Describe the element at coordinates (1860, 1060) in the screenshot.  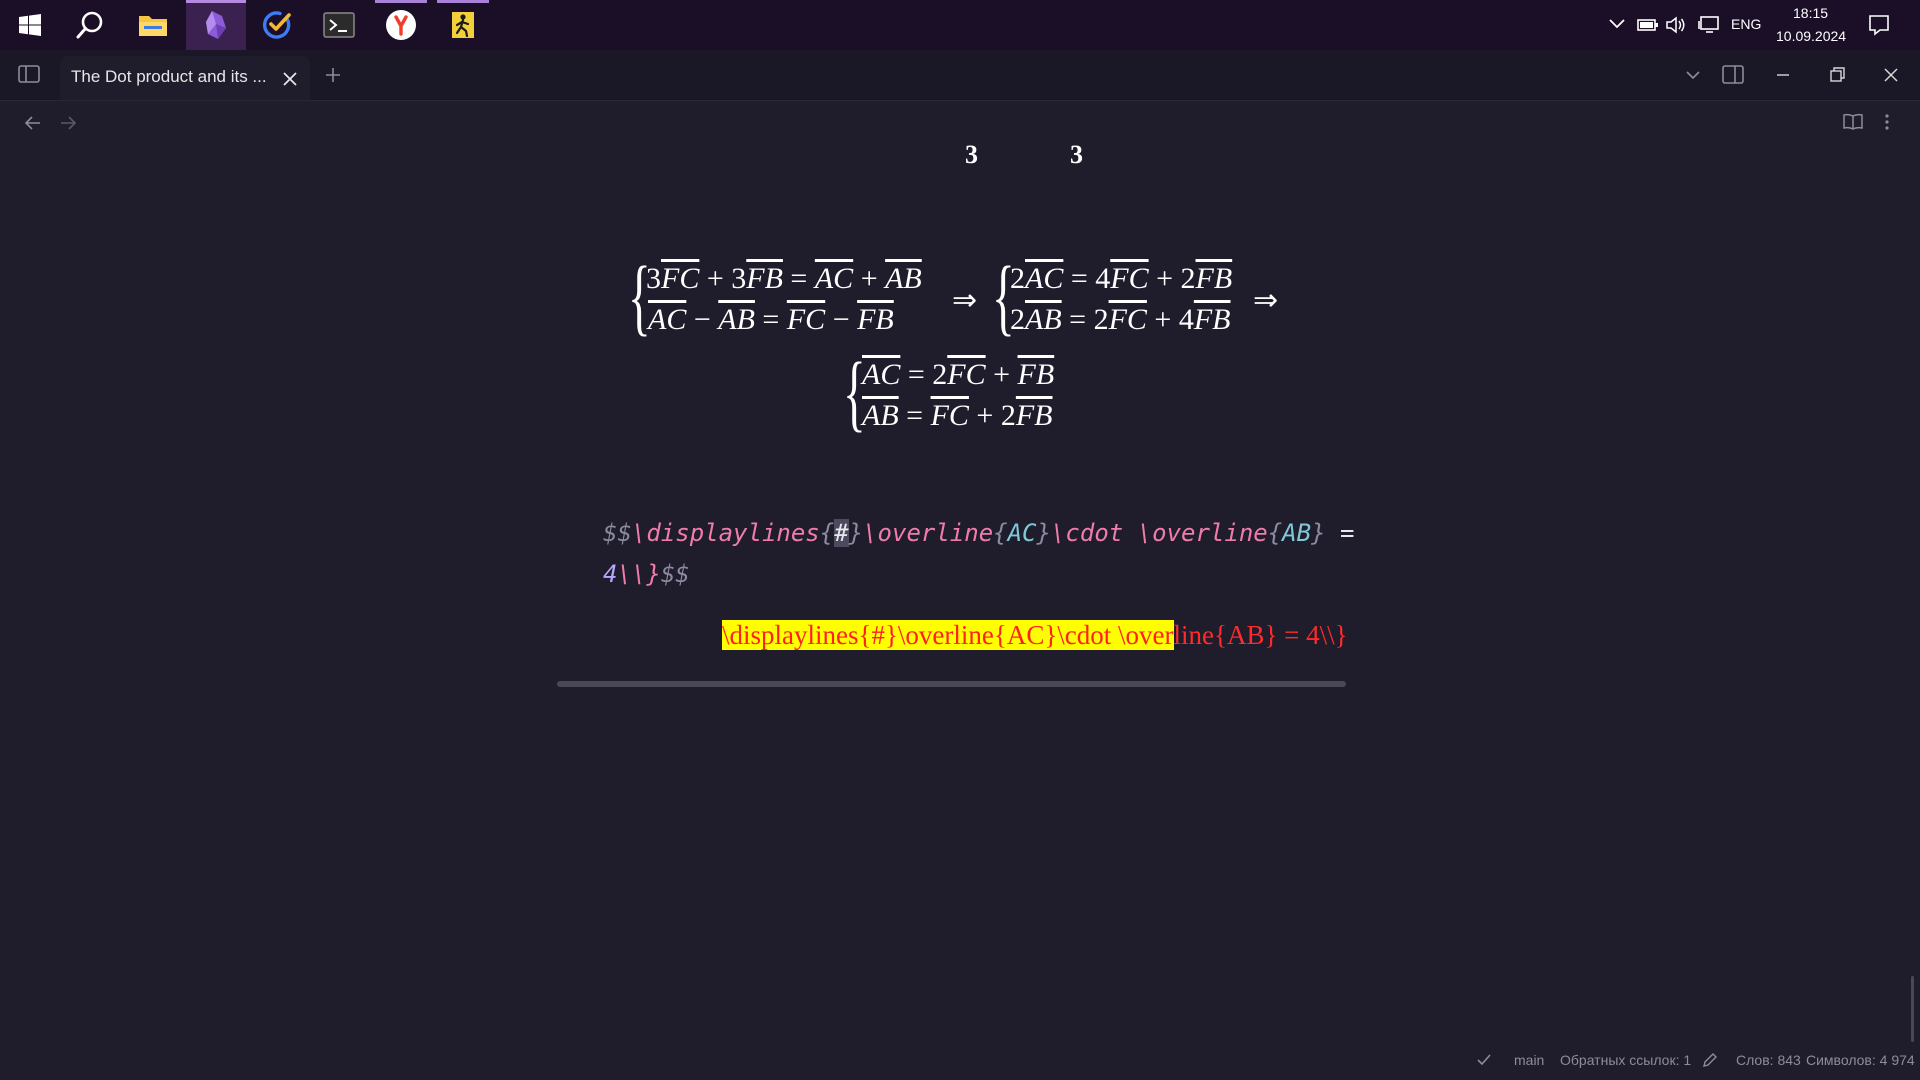
I see `status-char-count: Символов: 4 974` at that location.